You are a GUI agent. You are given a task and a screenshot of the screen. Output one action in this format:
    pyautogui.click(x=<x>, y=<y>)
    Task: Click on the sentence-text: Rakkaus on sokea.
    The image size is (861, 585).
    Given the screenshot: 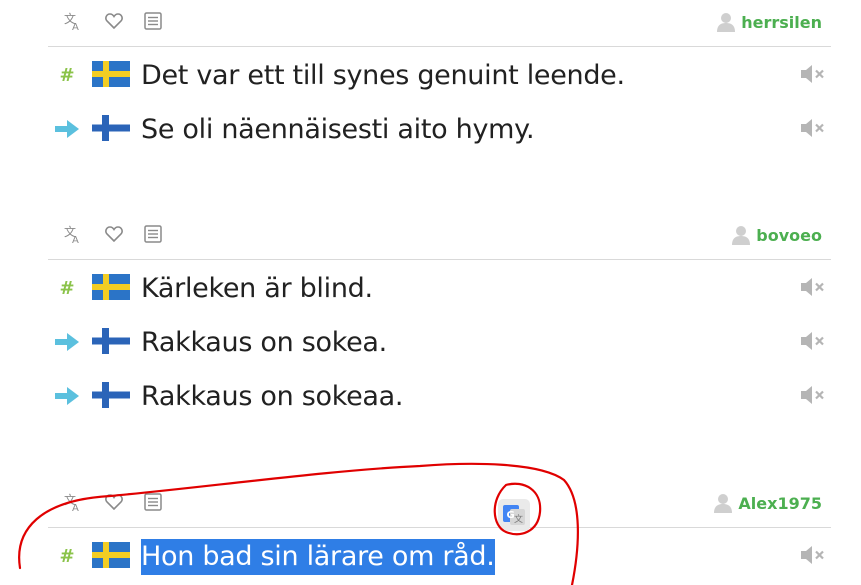 What is the action you would take?
    pyautogui.click(x=264, y=343)
    